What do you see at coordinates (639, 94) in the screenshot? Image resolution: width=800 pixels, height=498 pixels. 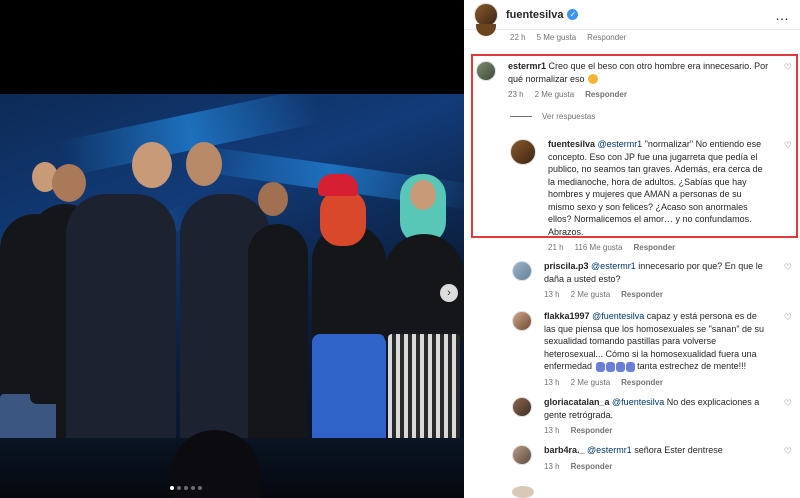 I see `comment-meta: 23 h 2 Me gusta Responder` at bounding box center [639, 94].